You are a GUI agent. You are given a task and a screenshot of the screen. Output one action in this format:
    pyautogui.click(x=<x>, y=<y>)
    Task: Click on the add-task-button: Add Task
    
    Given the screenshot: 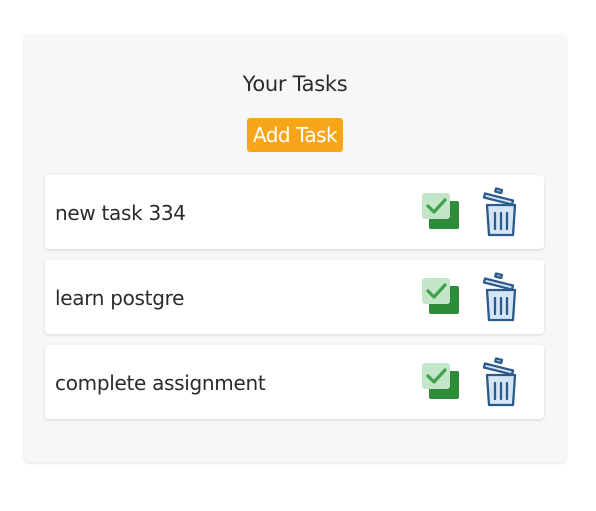 What is the action you would take?
    pyautogui.click(x=295, y=135)
    